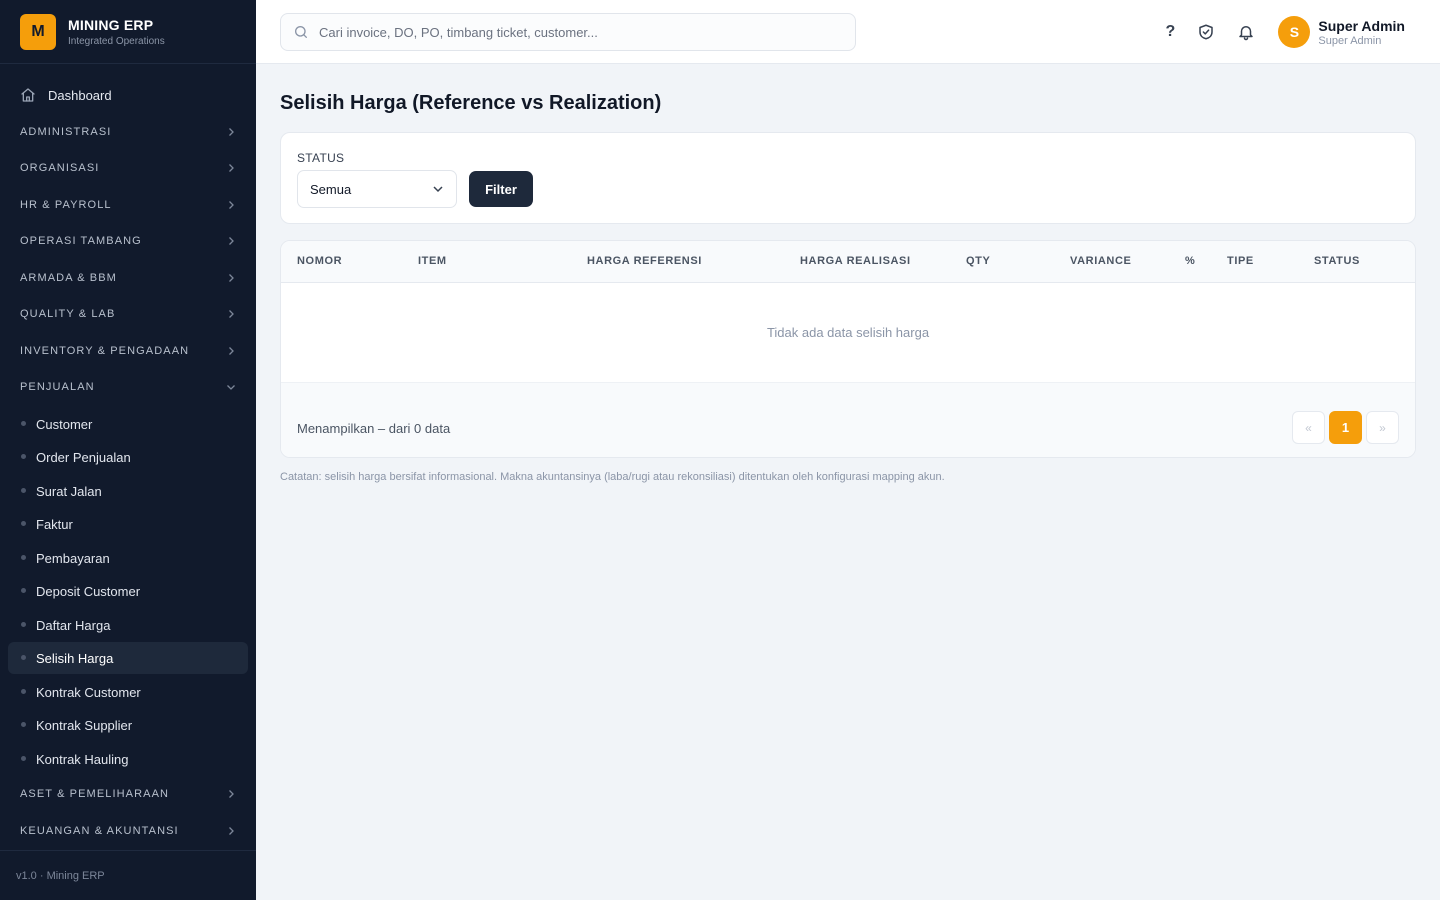  What do you see at coordinates (1350, 40) in the screenshot?
I see `user-role: Super Admin` at bounding box center [1350, 40].